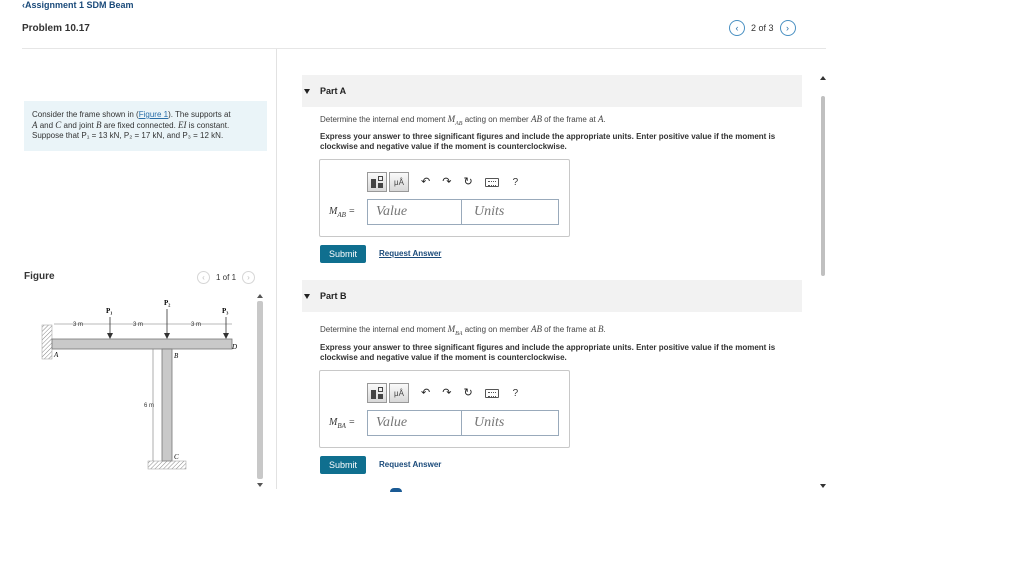 This screenshot has height=576, width=1024. What do you see at coordinates (823, 78) in the screenshot?
I see `main-scroll-up-icon` at bounding box center [823, 78].